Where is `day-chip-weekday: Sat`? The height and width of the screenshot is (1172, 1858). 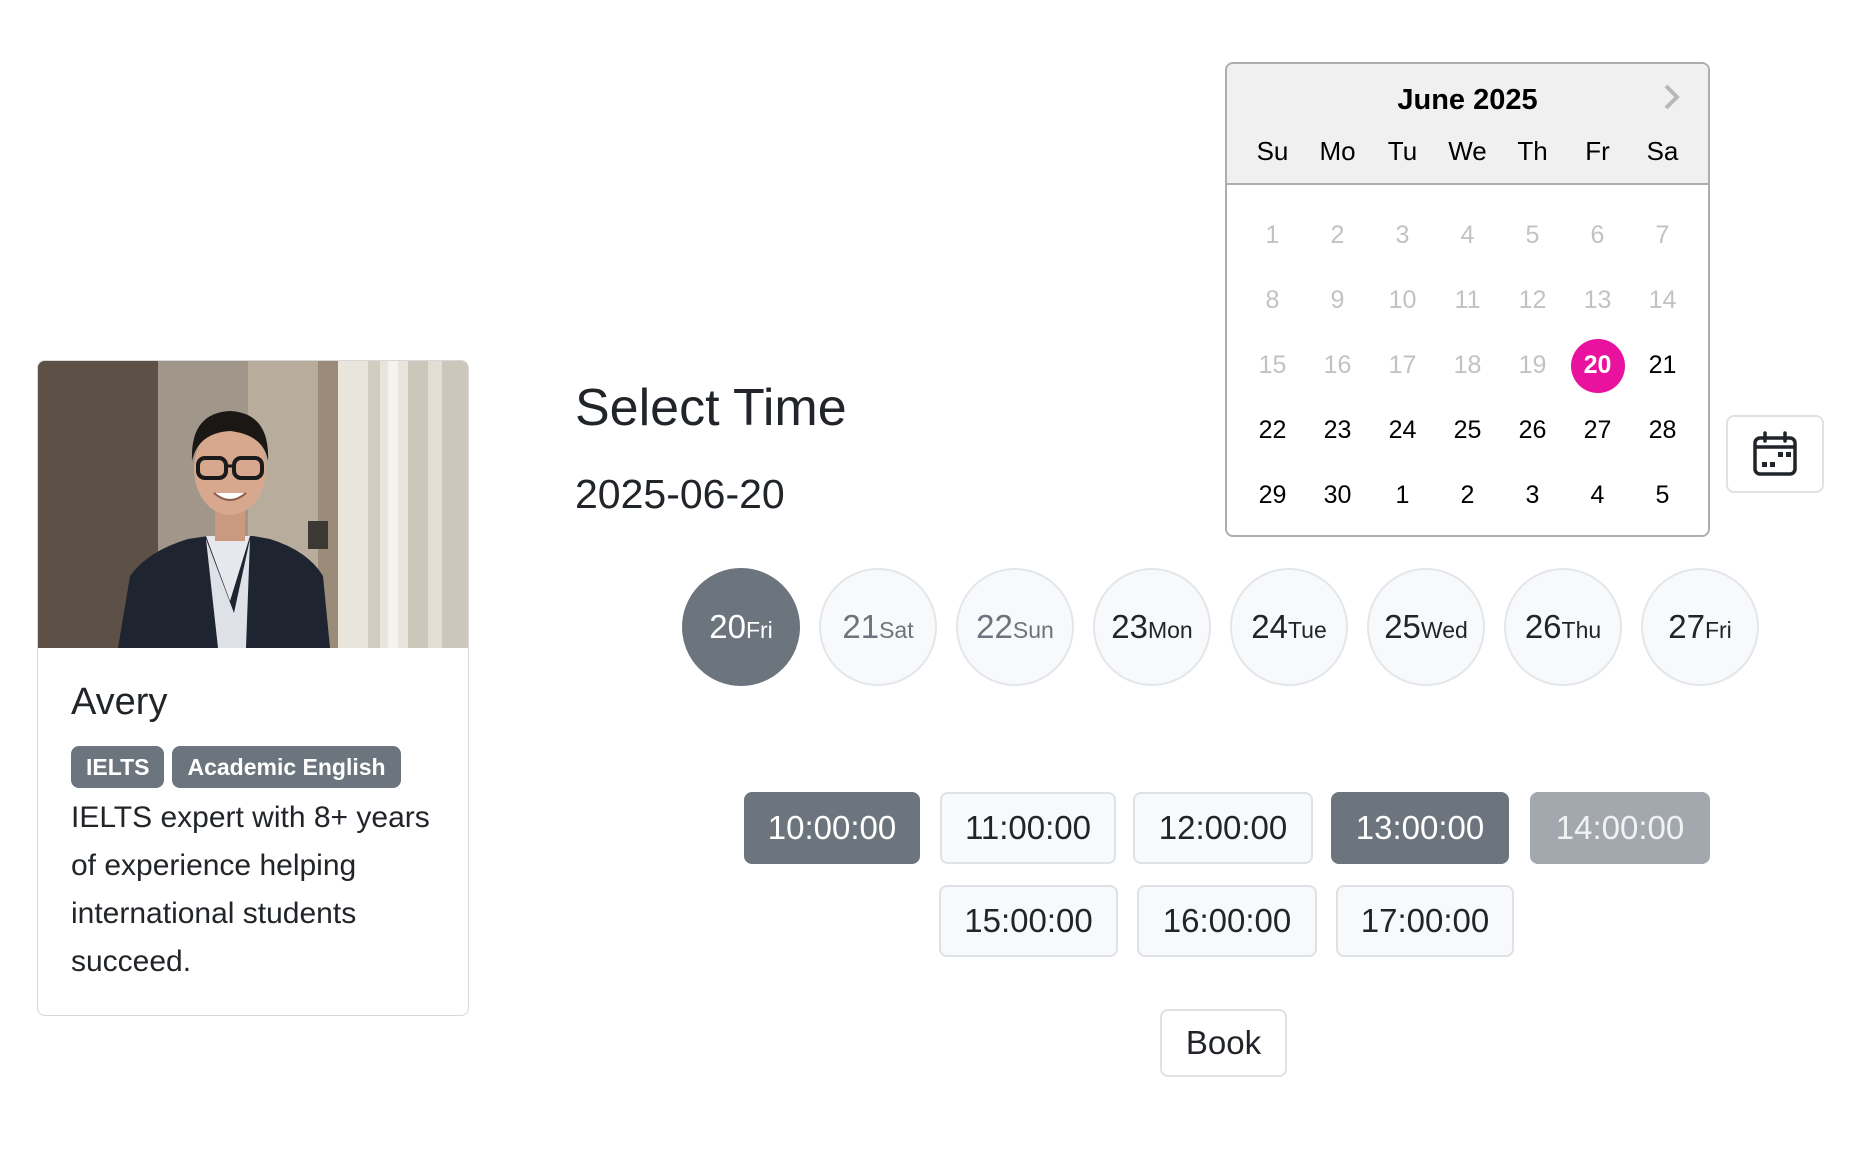
day-chip-weekday: Sat is located at coordinates (896, 630).